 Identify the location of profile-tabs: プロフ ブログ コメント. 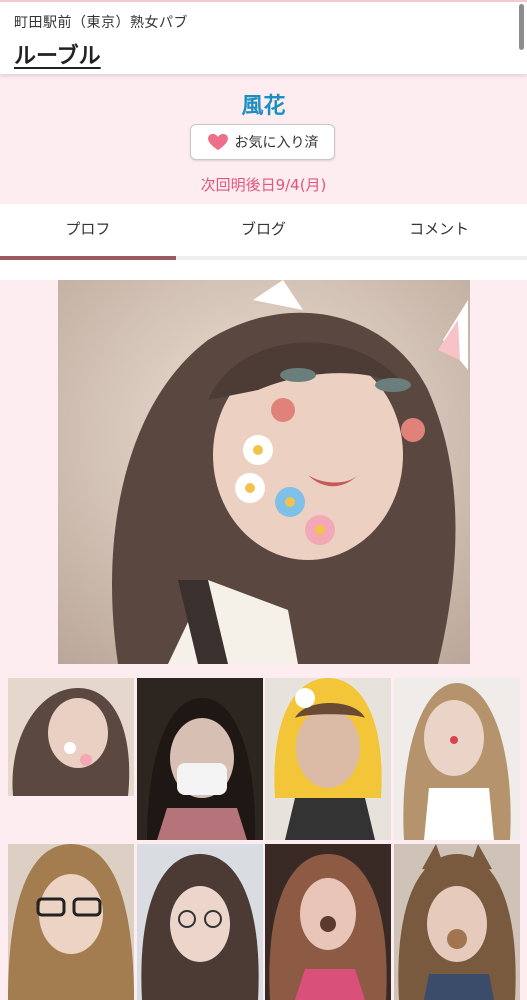
(263, 232).